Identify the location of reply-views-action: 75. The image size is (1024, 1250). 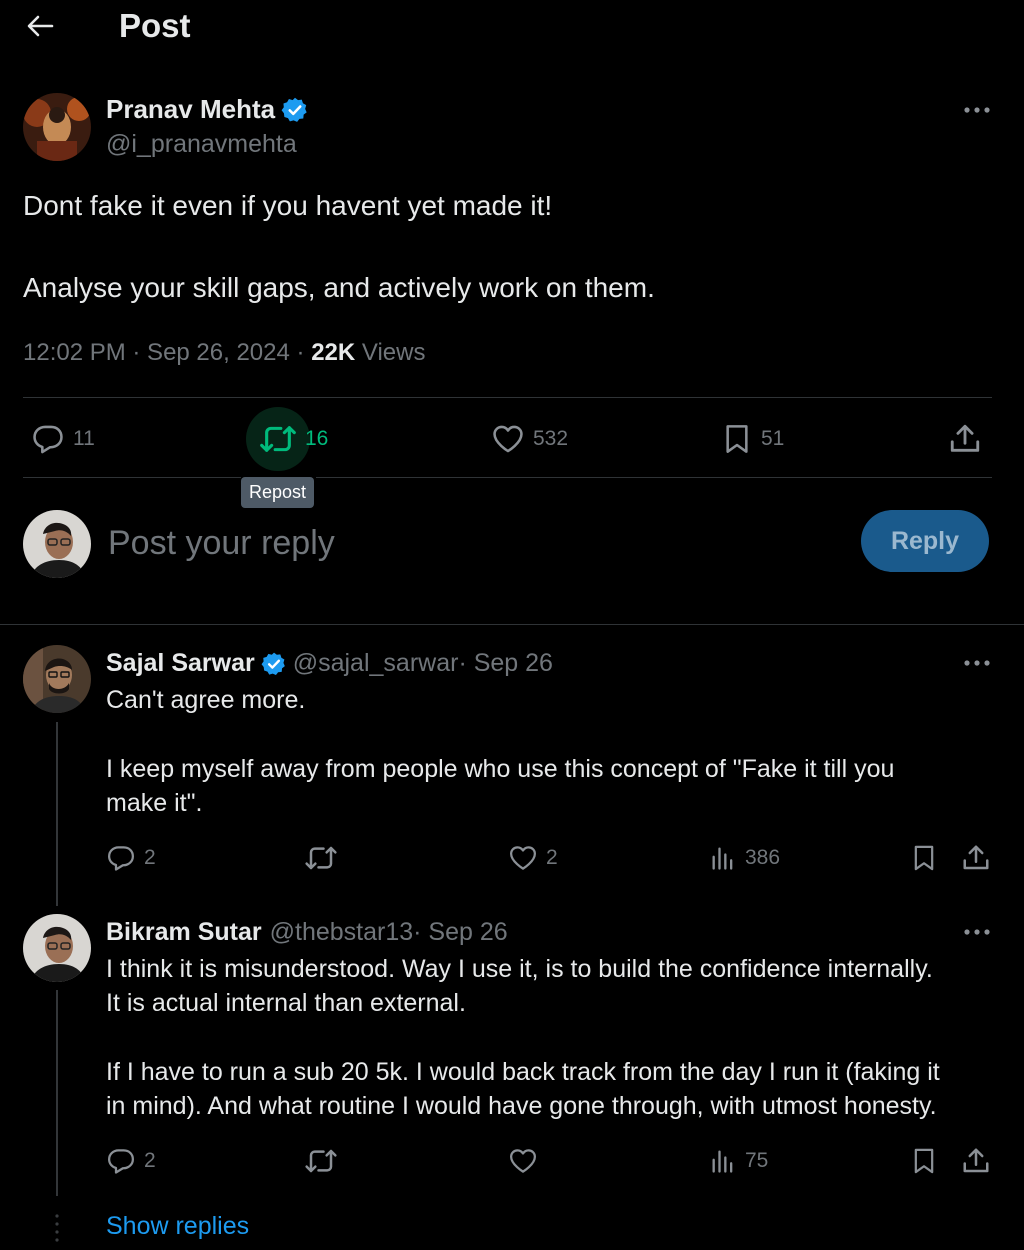
(738, 1161).